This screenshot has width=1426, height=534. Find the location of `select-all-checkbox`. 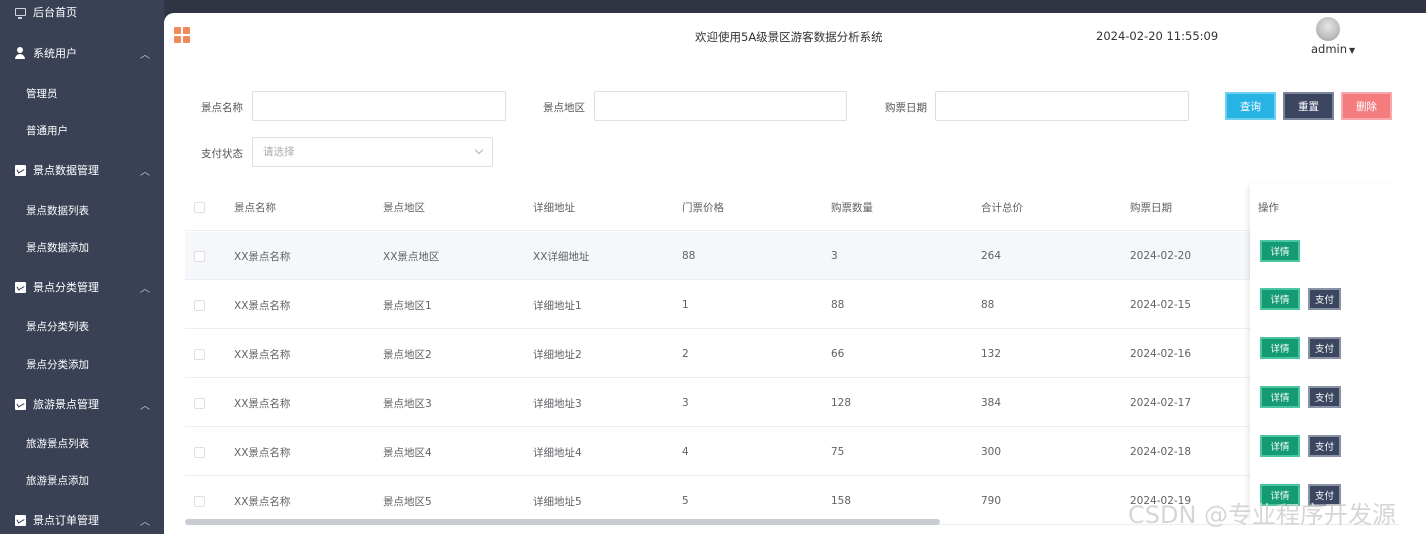

select-all-checkbox is located at coordinates (199, 207).